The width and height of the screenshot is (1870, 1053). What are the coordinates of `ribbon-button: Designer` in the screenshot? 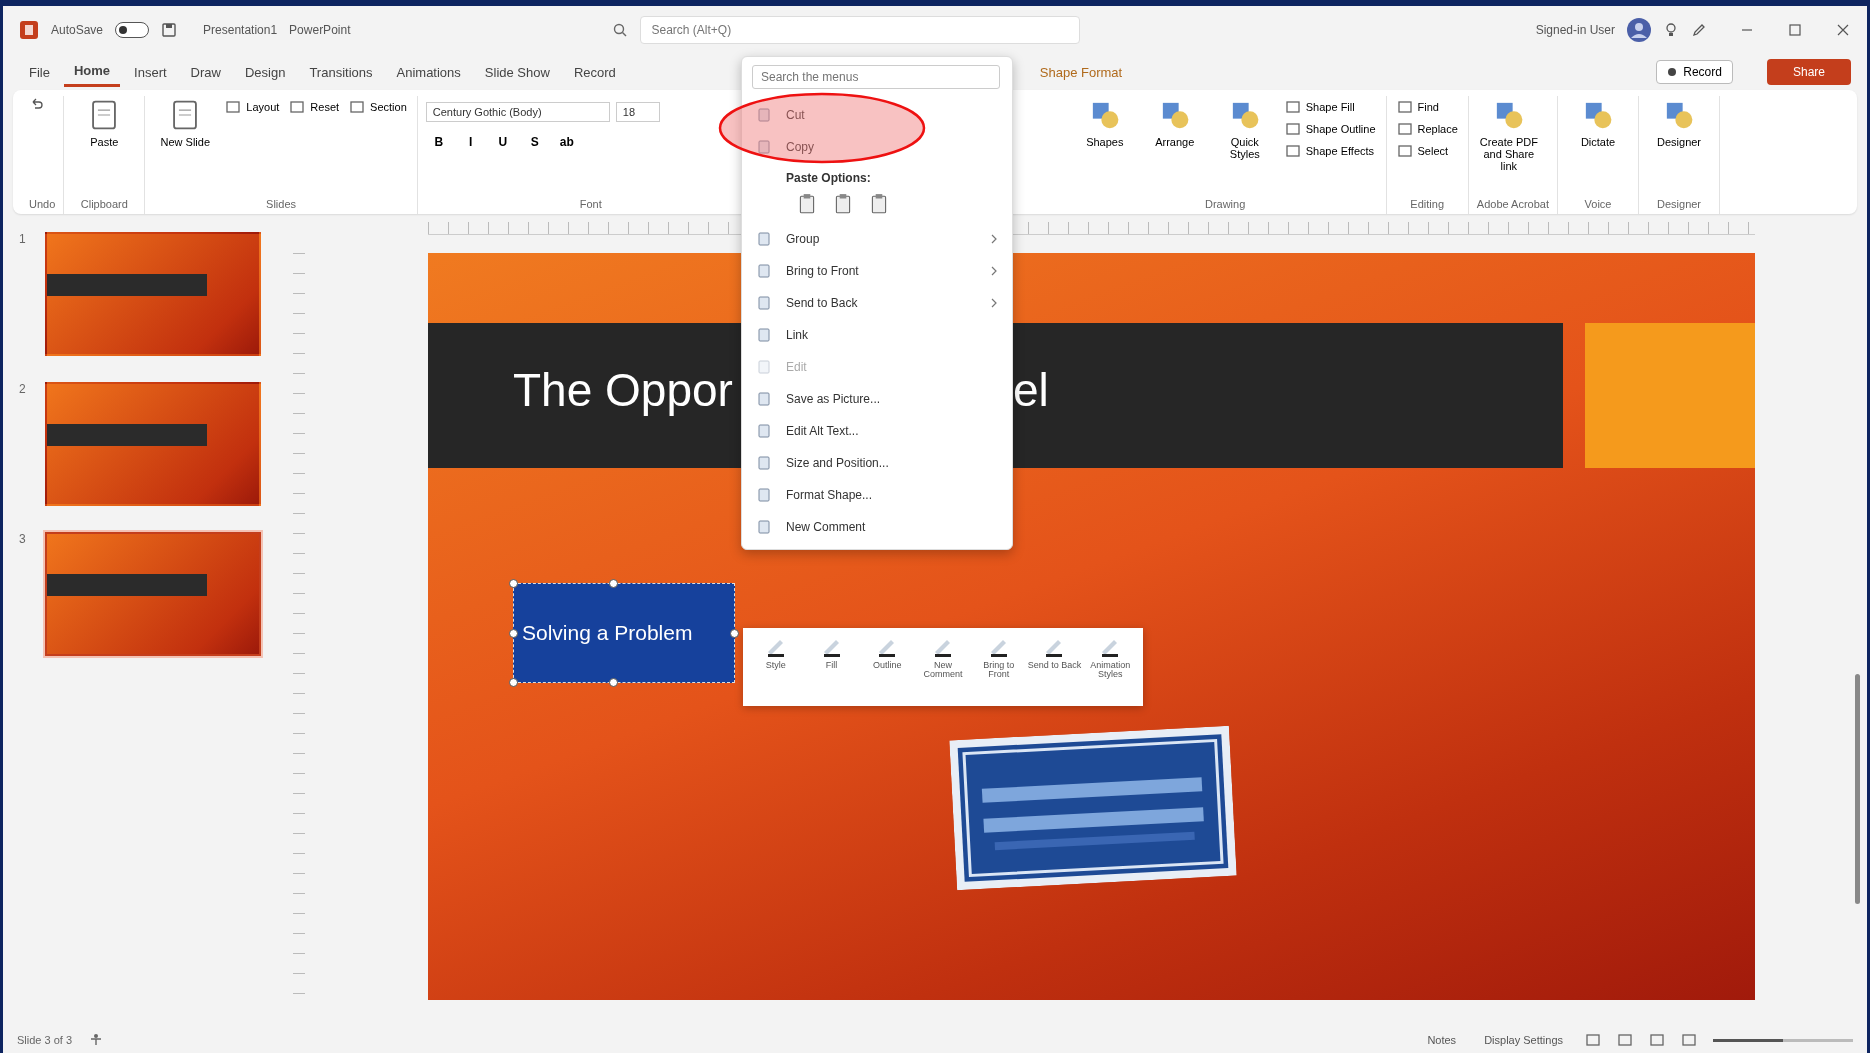 It's located at (1679, 123).